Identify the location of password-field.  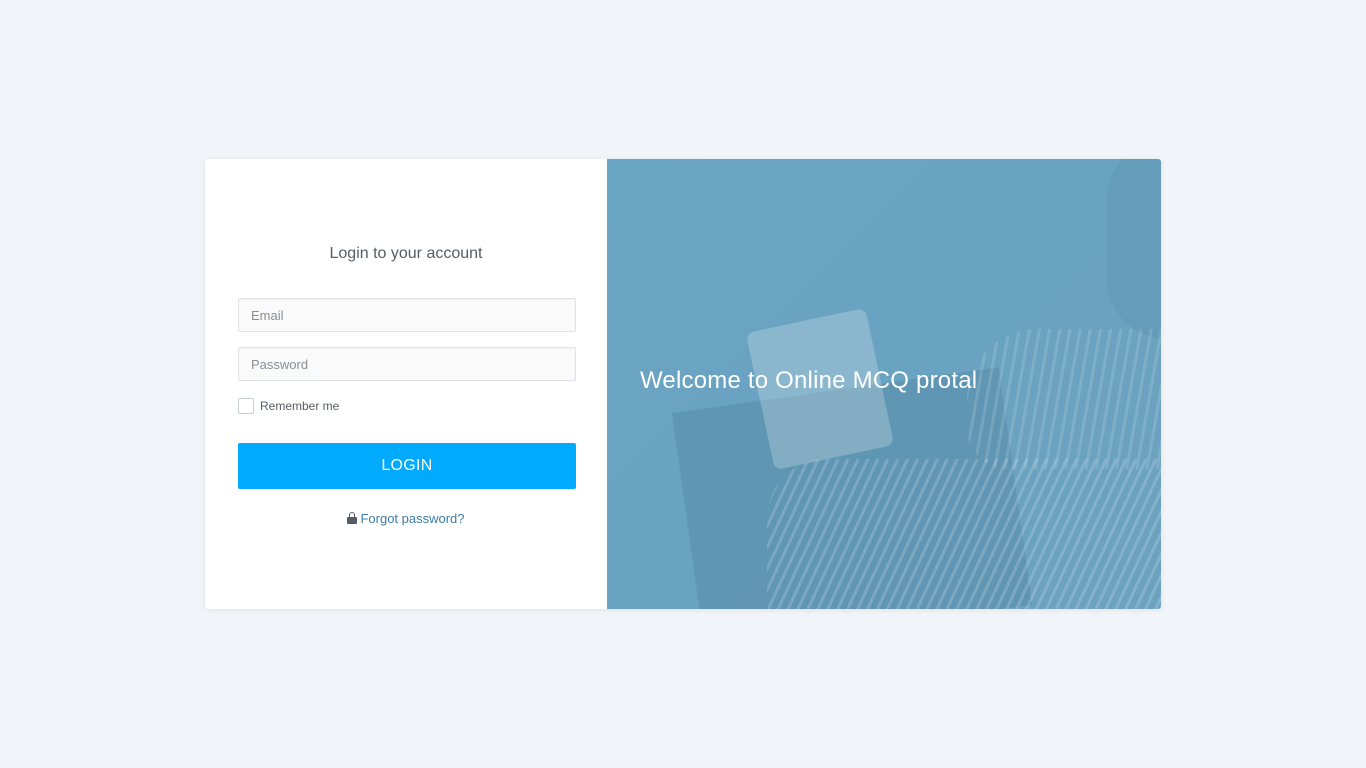
(407, 364).